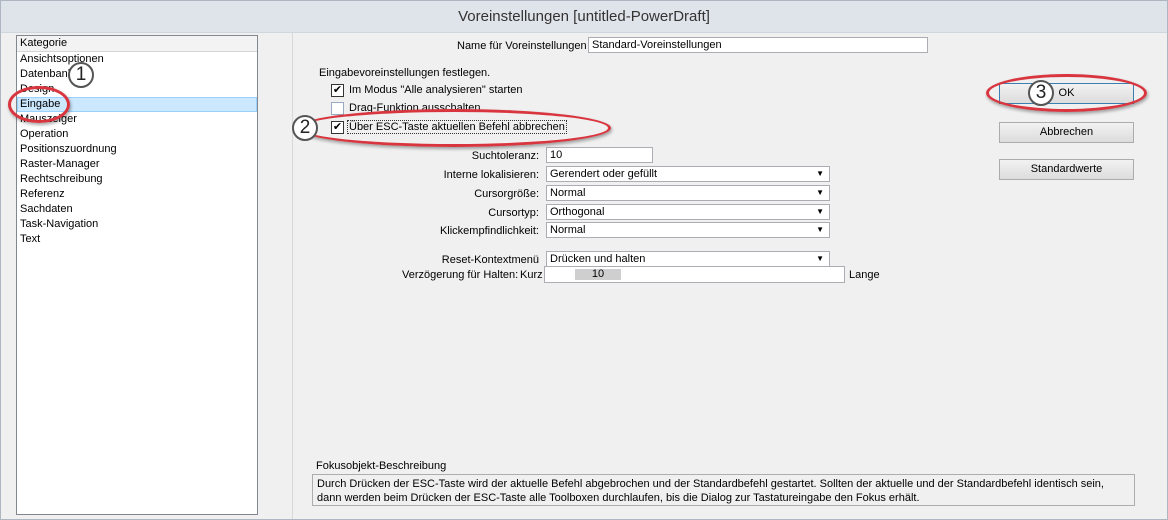 Image resolution: width=1168 pixels, height=520 pixels. What do you see at coordinates (381, 466) in the screenshot?
I see `focus-description-label: Fokusobjekt-Beschreibung` at bounding box center [381, 466].